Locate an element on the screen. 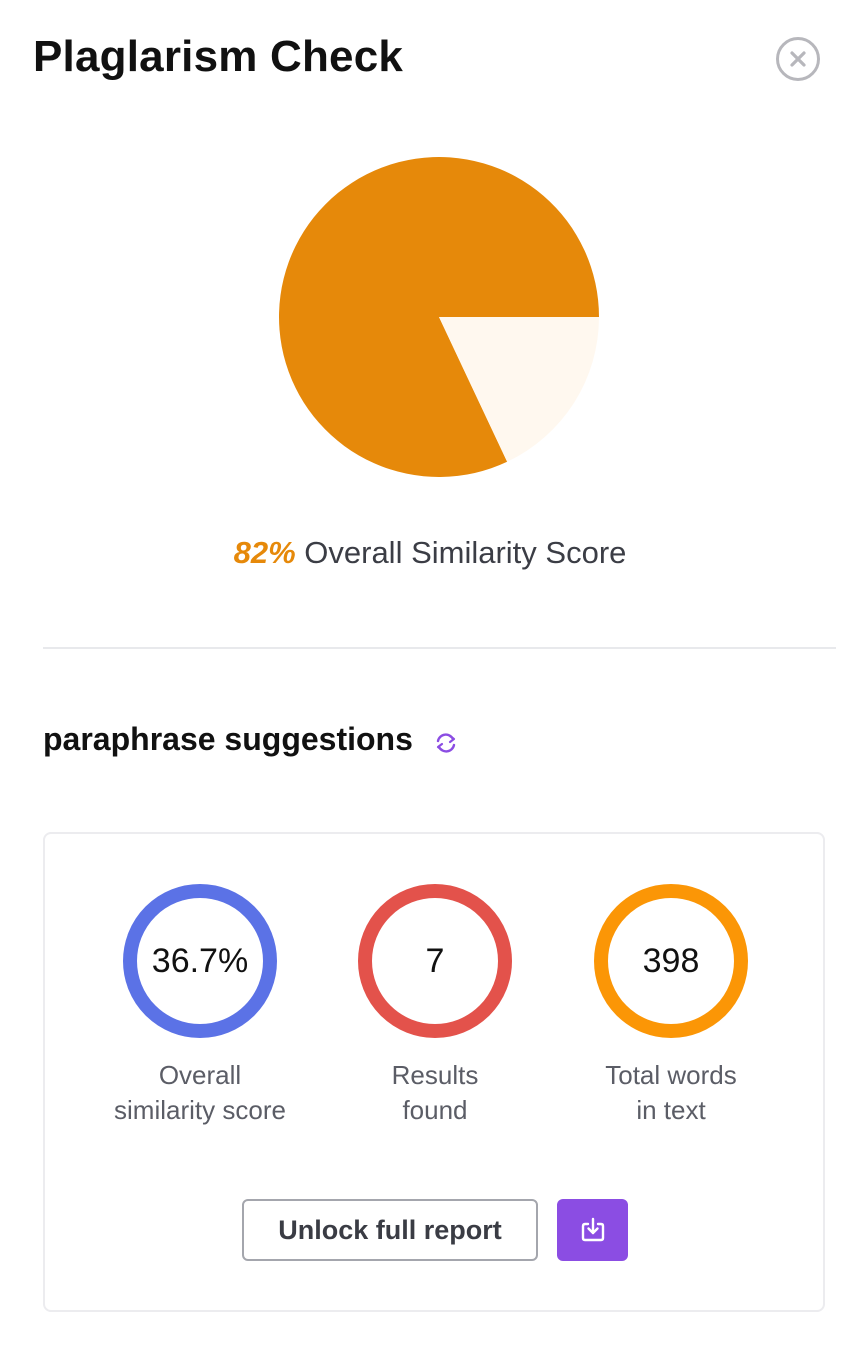  stat-label: Results found is located at coordinates (435, 1092).